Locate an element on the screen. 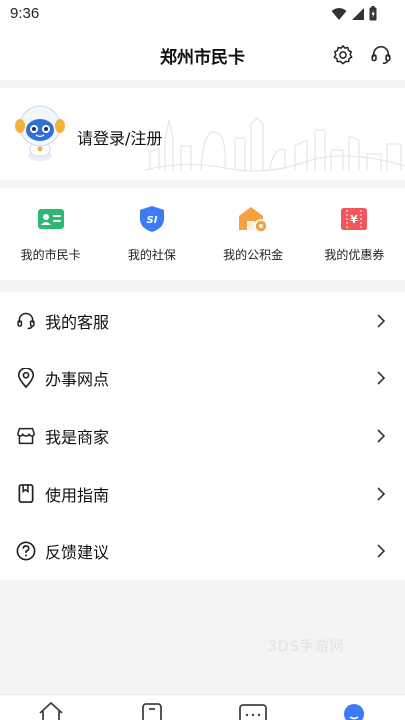 Image resolution: width=405 pixels, height=720 pixels. coupon-ticket-icon: ¥ is located at coordinates (354, 219).